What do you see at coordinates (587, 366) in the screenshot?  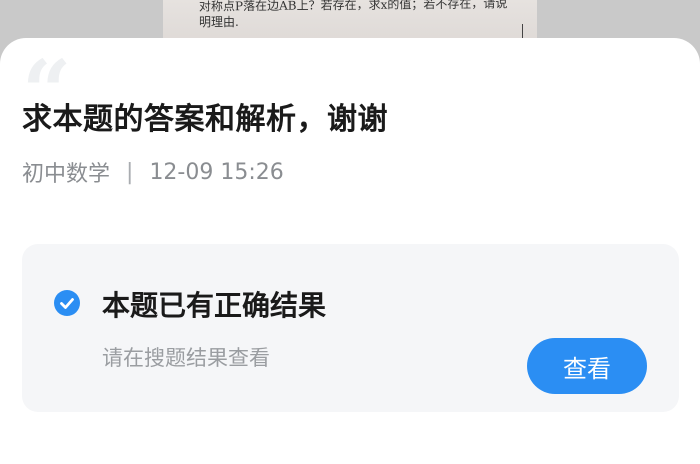 I see `view-result-button: 查看` at bounding box center [587, 366].